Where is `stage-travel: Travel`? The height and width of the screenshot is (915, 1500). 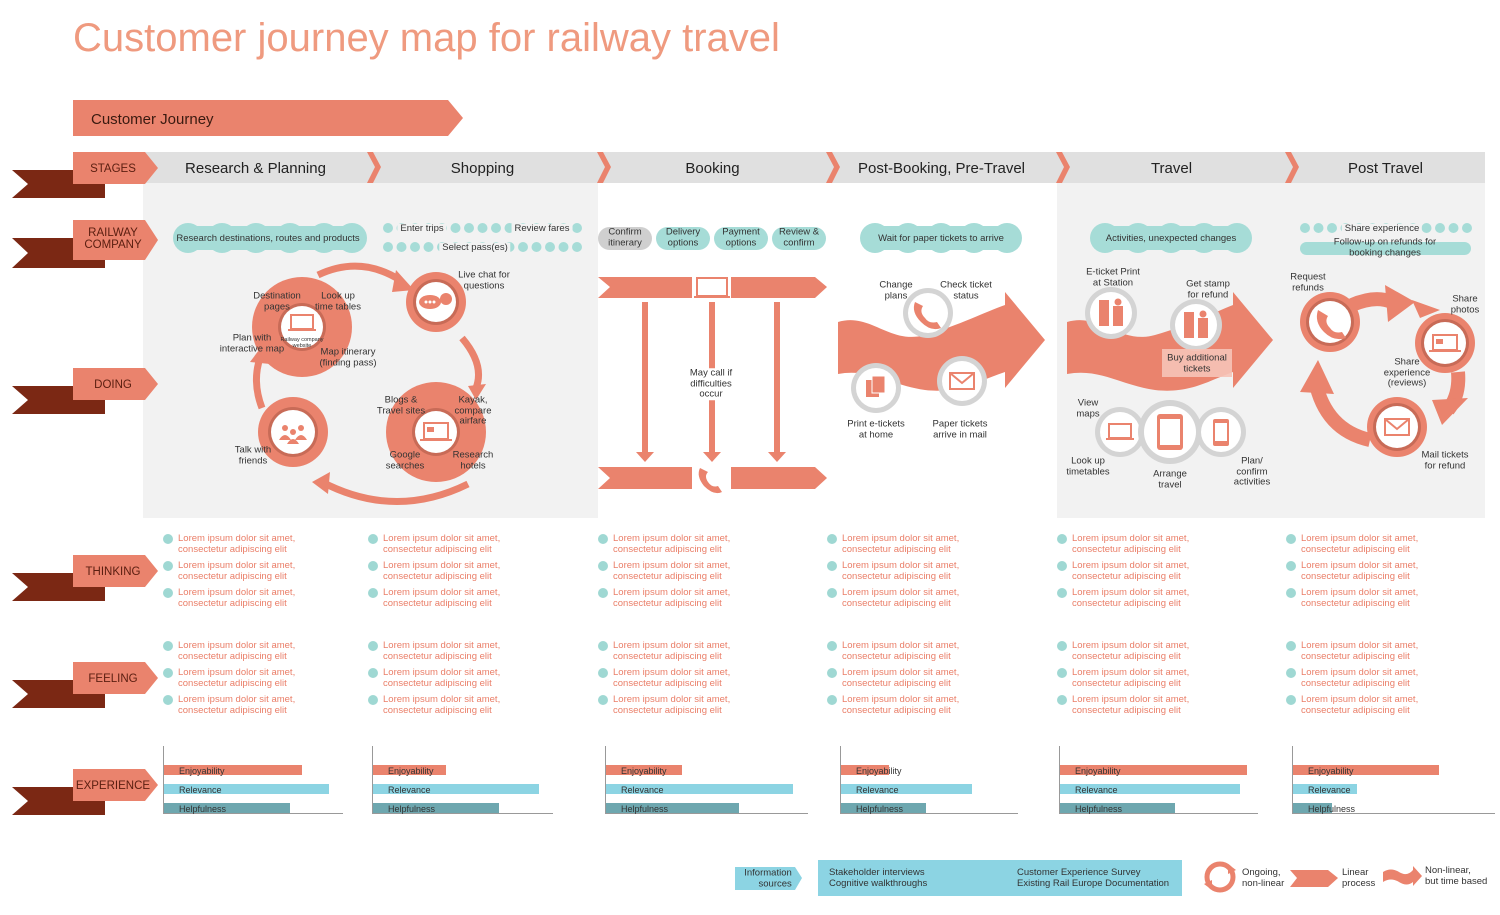
stage-travel: Travel is located at coordinates (1171, 168).